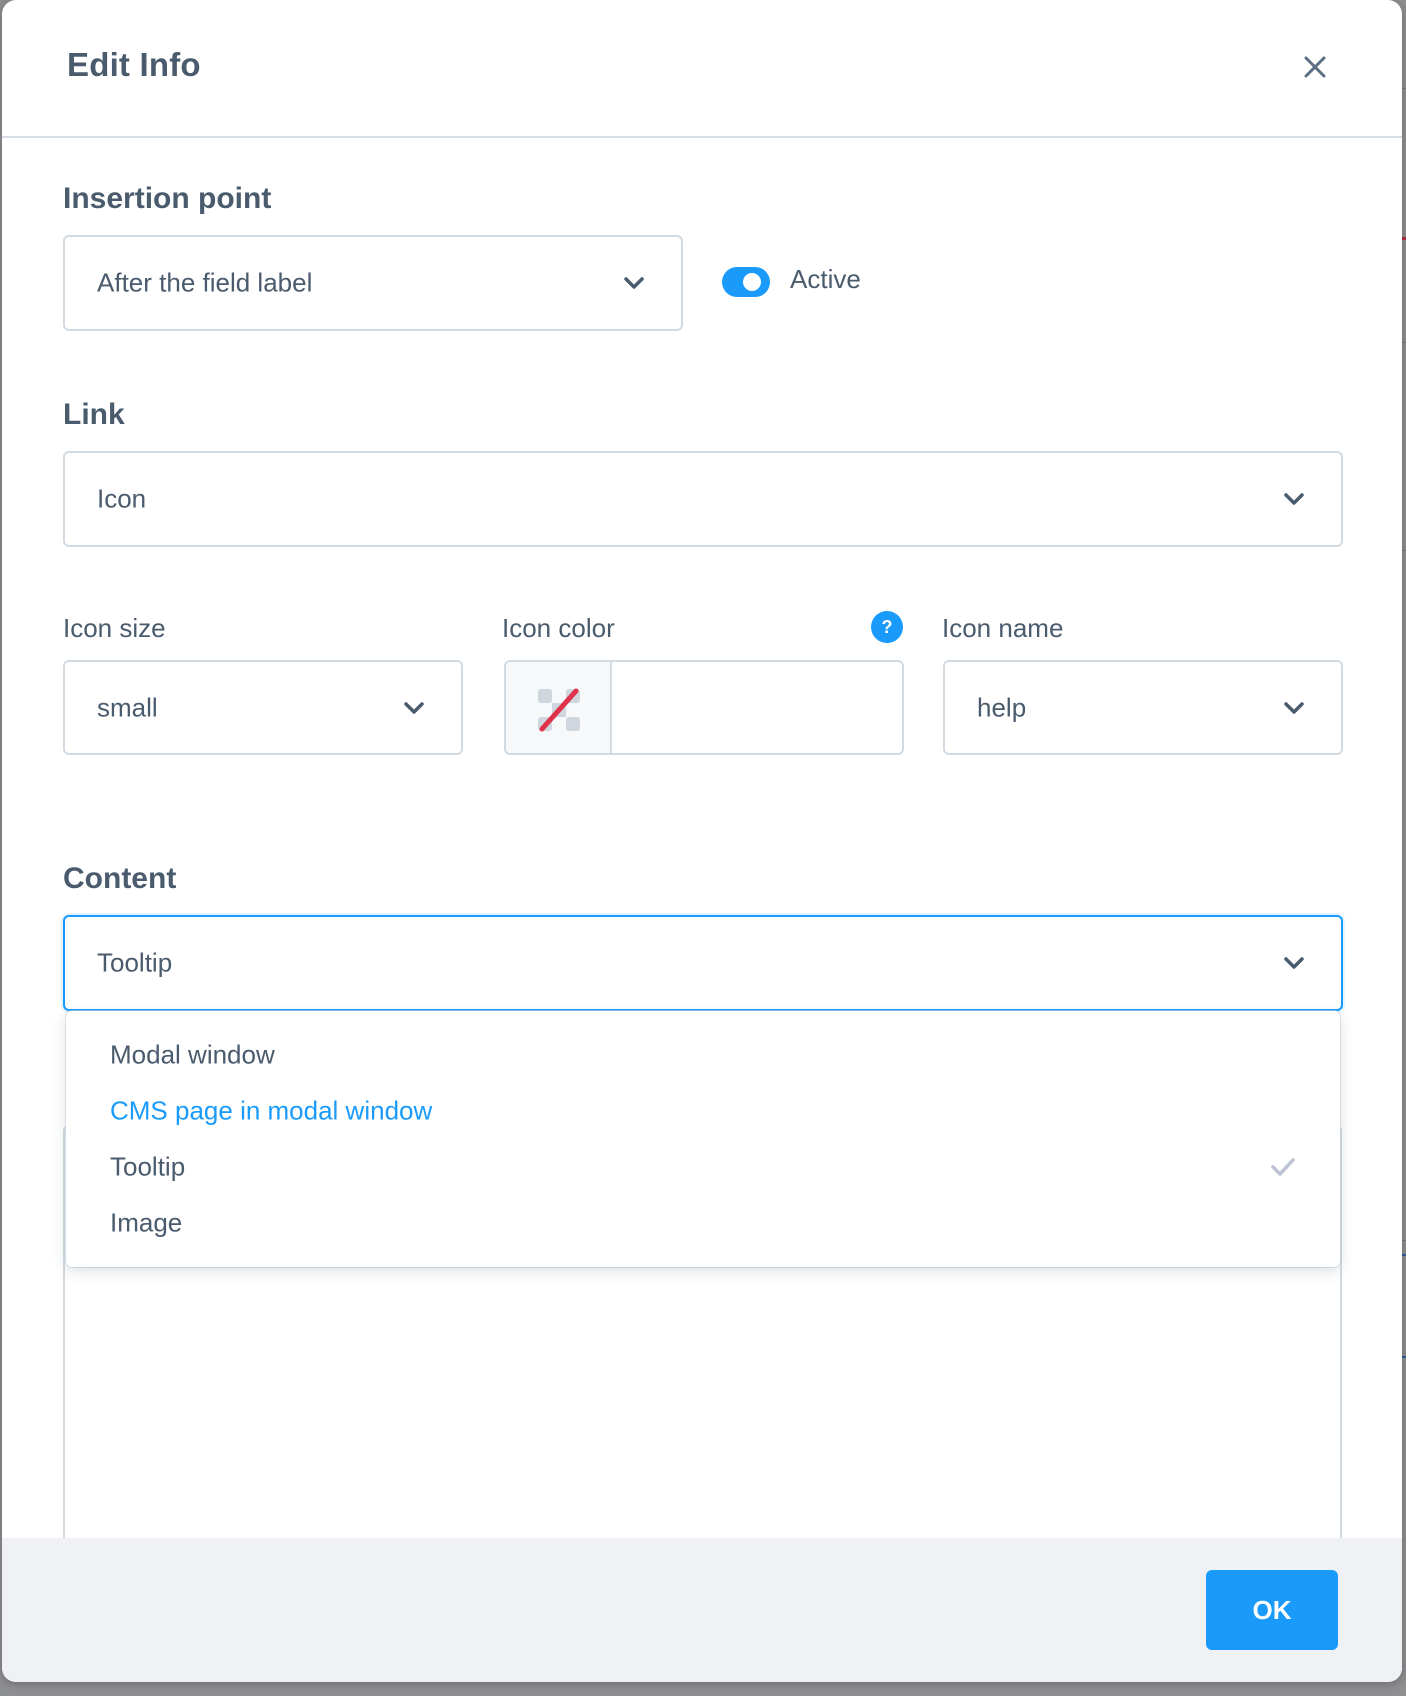 This screenshot has width=1406, height=1696. Describe the element at coordinates (703, 499) in the screenshot. I see `link-select: Icon` at that location.